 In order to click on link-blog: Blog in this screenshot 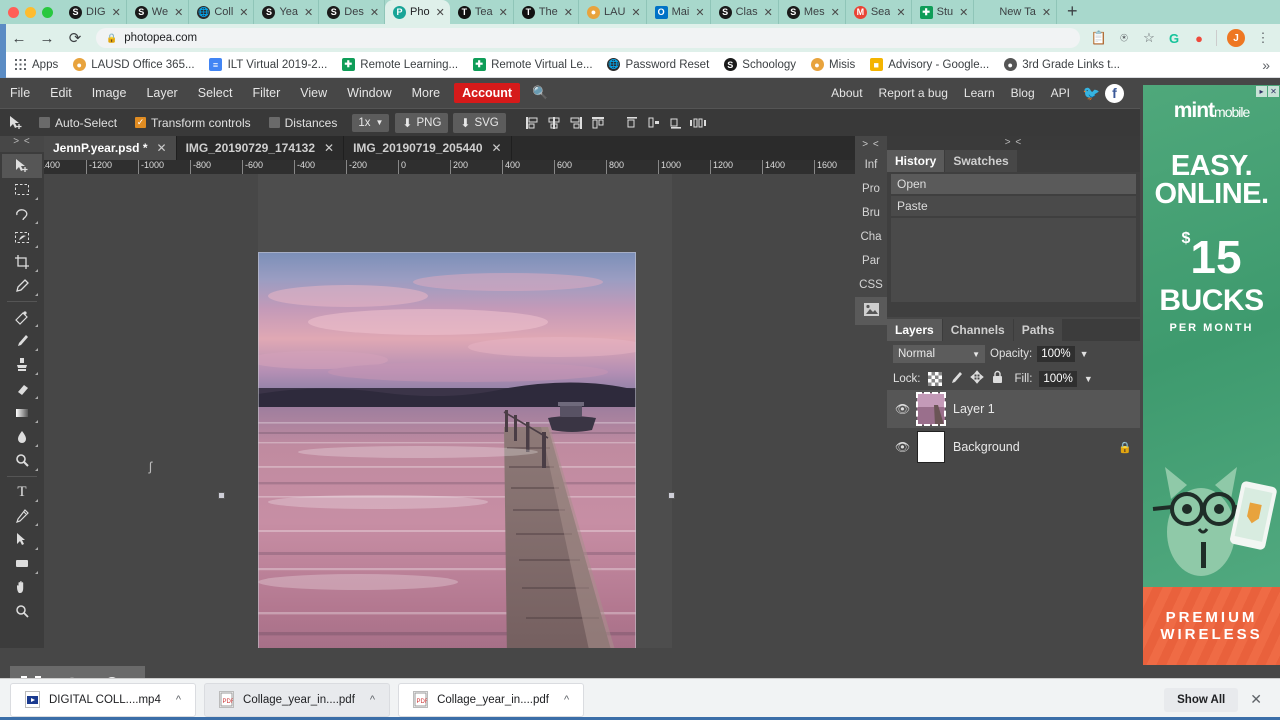, I will do `click(1023, 93)`.